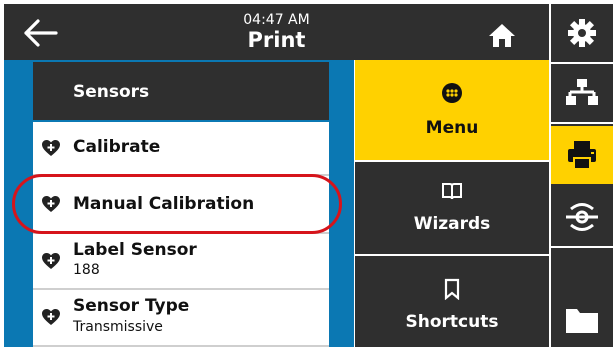 This screenshot has height=349, width=615. I want to click on wireless-button, so click(582, 217).